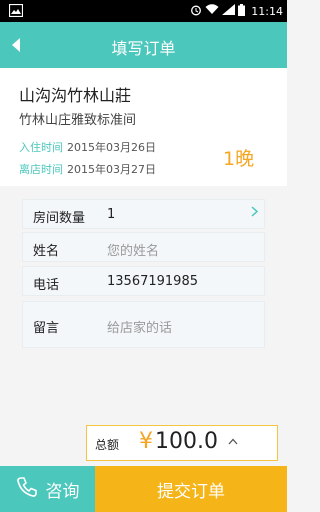  I want to click on name-input: 您的姓名, so click(133, 249).